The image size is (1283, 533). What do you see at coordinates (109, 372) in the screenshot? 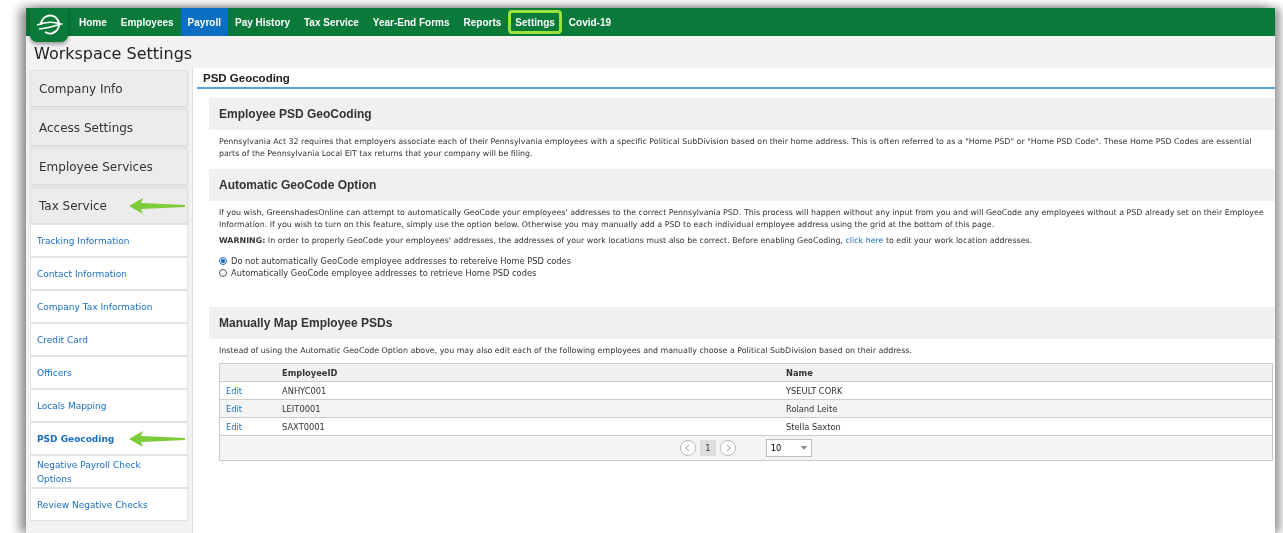
I see `sidebar-link: Officers` at bounding box center [109, 372].